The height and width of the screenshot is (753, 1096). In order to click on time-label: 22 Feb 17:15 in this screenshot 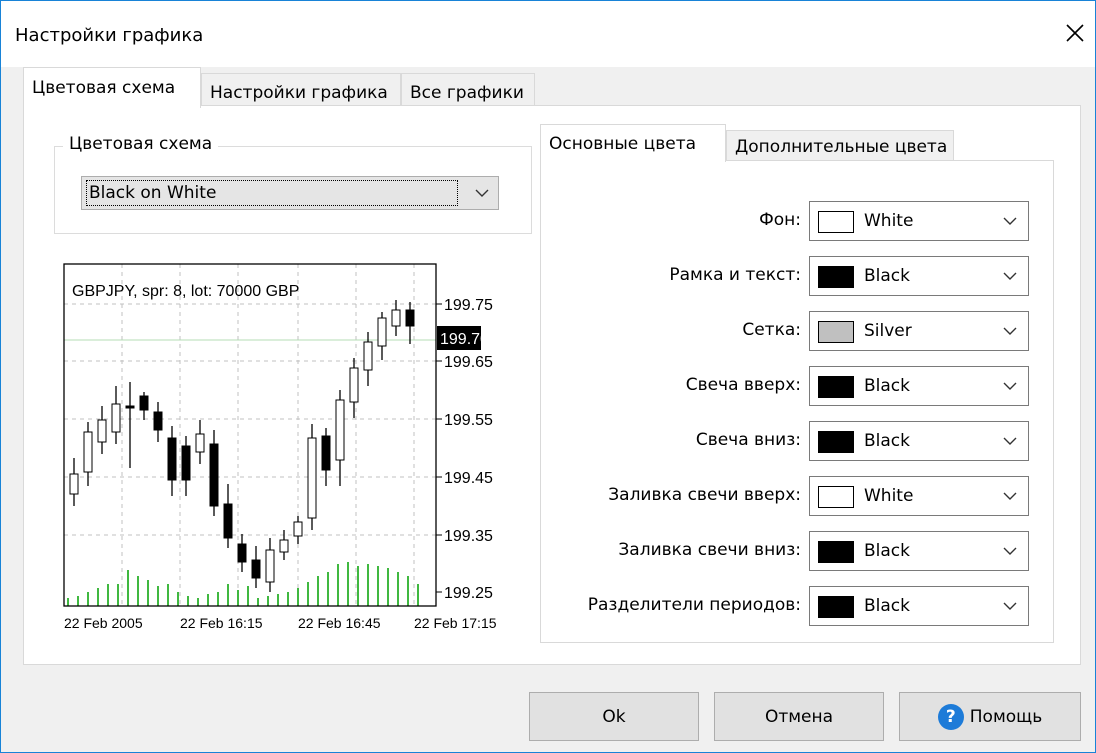, I will do `click(455, 623)`.